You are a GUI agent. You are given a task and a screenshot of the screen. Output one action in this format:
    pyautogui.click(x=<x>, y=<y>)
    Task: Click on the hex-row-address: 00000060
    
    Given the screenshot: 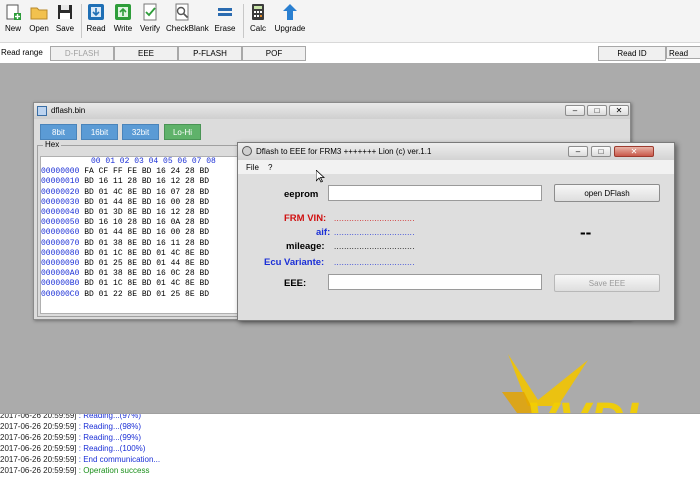 What is the action you would take?
    pyautogui.click(x=60, y=233)
    